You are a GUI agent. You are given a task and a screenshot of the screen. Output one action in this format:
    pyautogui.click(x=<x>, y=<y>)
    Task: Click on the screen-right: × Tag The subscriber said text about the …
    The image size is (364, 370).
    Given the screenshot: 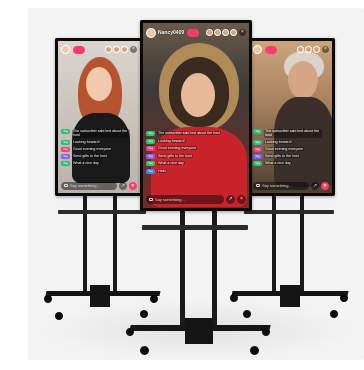 What is the action you would take?
    pyautogui.click(x=291, y=117)
    